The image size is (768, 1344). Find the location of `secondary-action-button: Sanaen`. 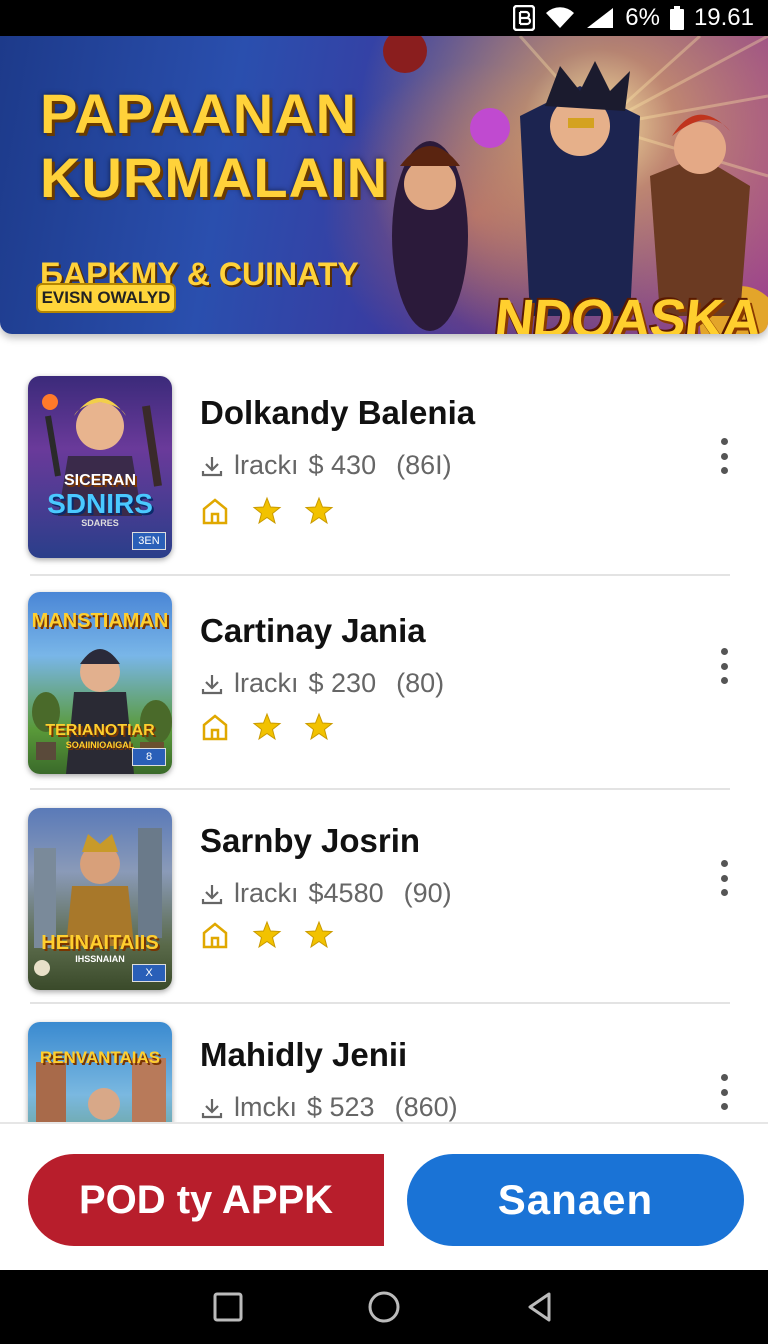

secondary-action-button: Sanaen is located at coordinates (575, 1200).